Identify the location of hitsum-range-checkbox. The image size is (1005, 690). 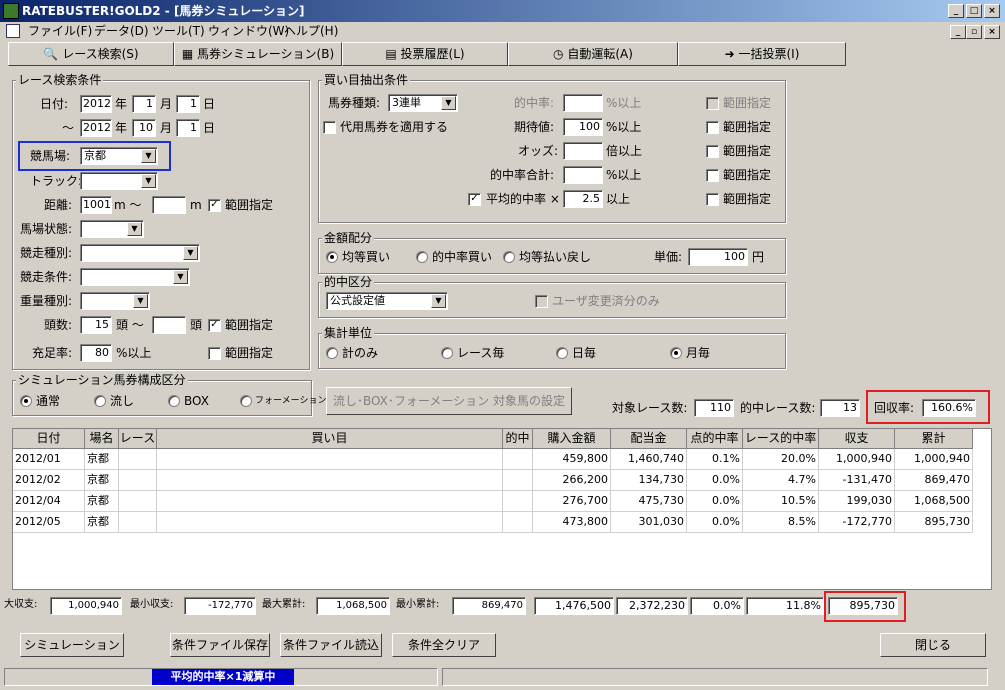
(712, 175).